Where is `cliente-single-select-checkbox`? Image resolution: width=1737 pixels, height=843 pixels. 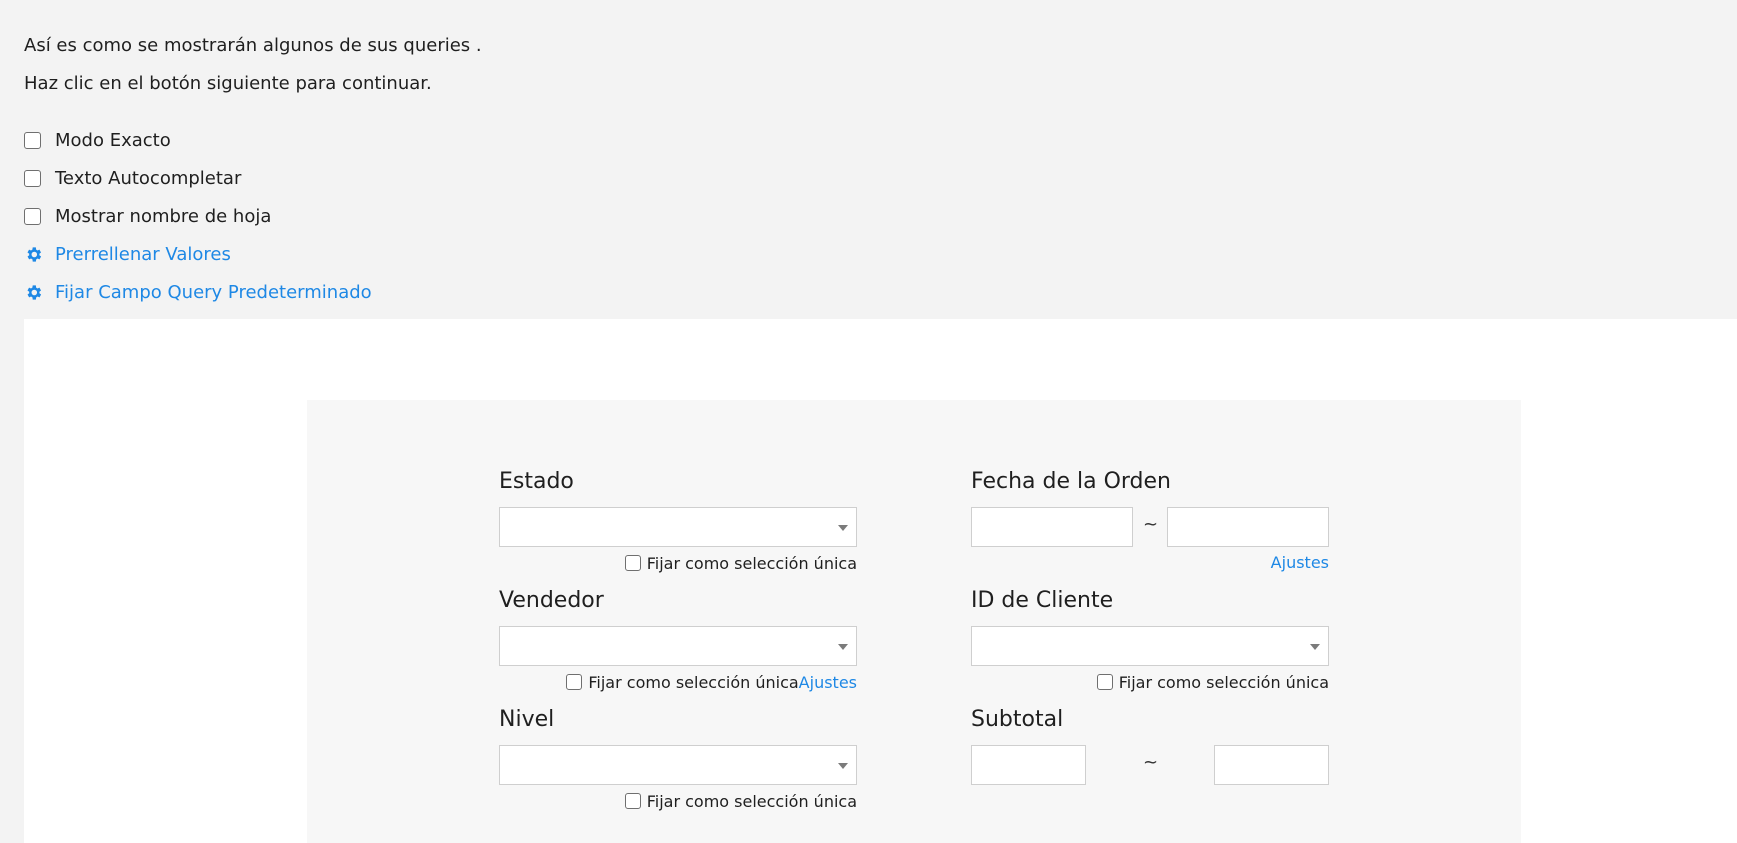 cliente-single-select-checkbox is located at coordinates (1104, 682).